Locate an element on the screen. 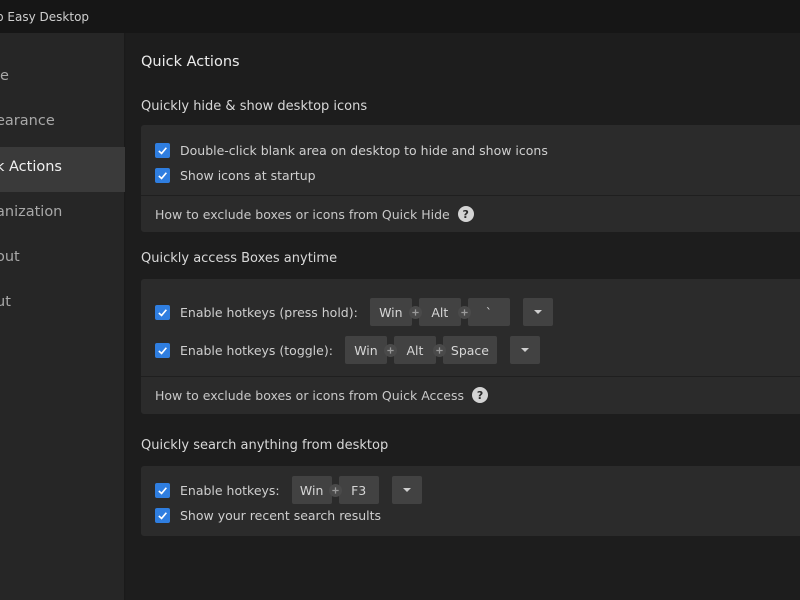  search-hotkeys-label: Enable hotkeys: is located at coordinates (230, 490).